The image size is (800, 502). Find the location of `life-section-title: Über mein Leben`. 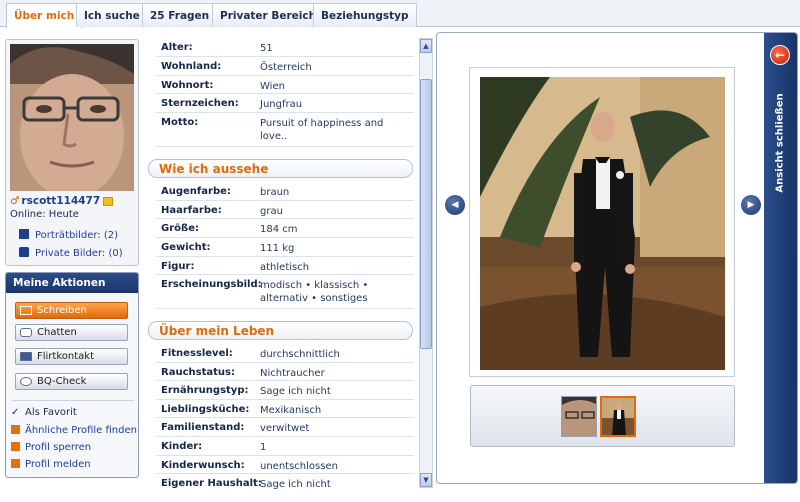

life-section-title: Über mein Leben is located at coordinates (217, 331).